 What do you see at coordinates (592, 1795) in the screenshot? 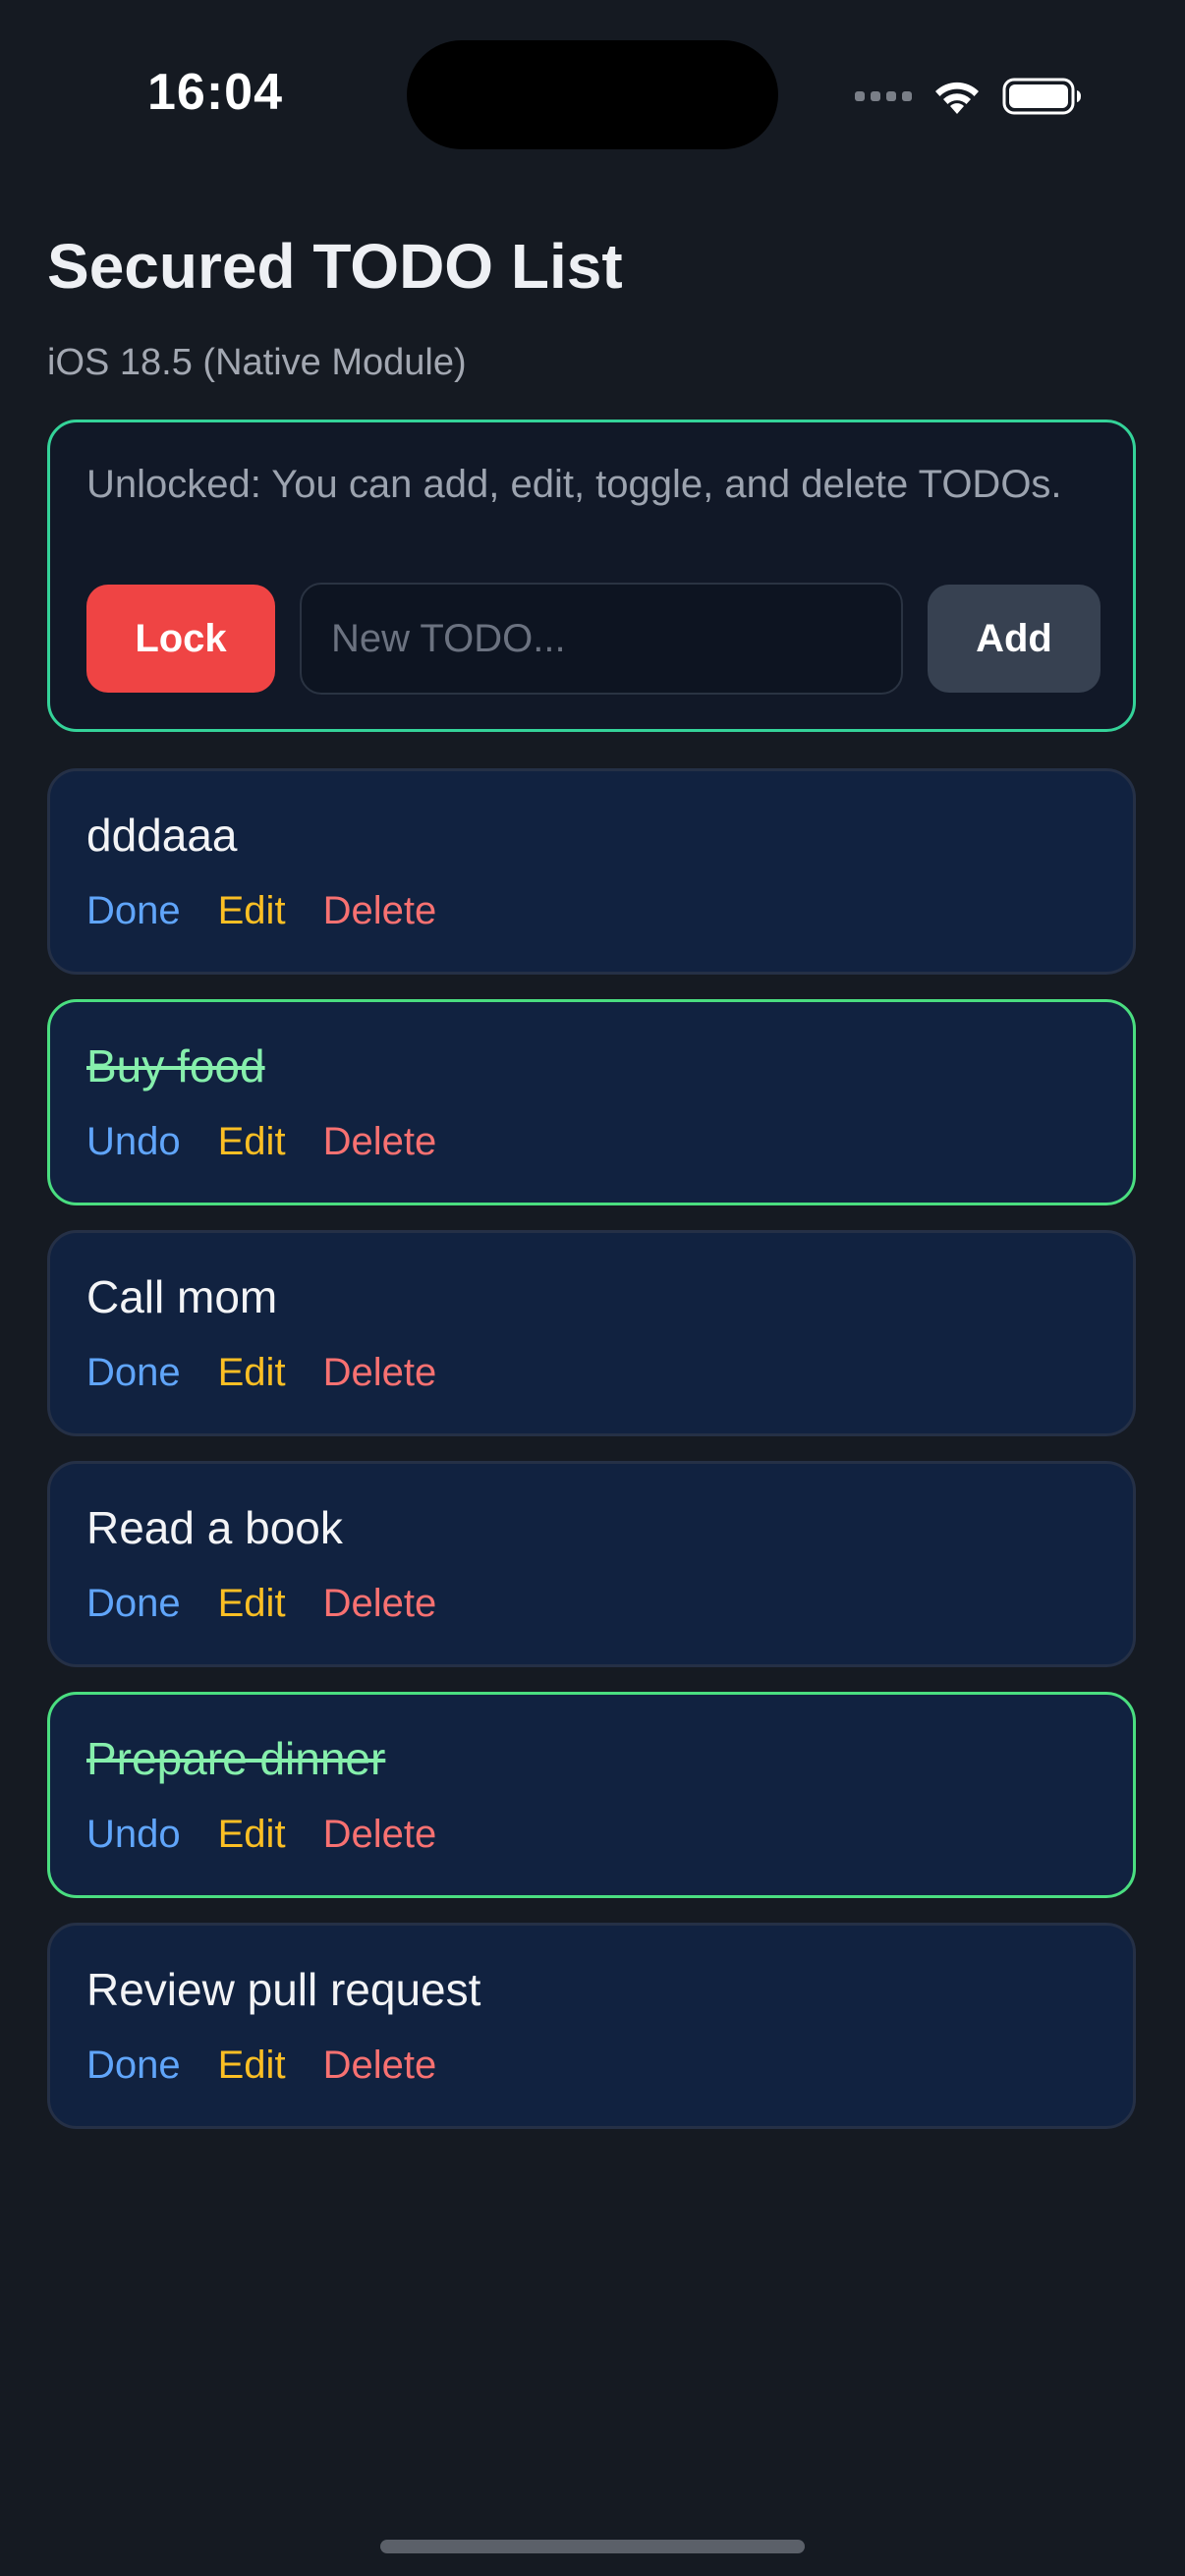
I see `todo-item: Prepare dinner Undo Edit Delete` at bounding box center [592, 1795].